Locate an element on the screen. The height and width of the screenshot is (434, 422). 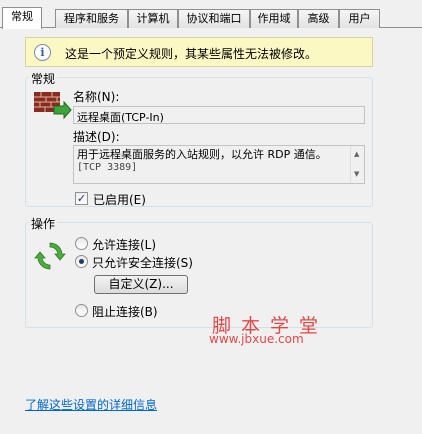
tab-programs-services: 程序和服务 is located at coordinates (91, 18).